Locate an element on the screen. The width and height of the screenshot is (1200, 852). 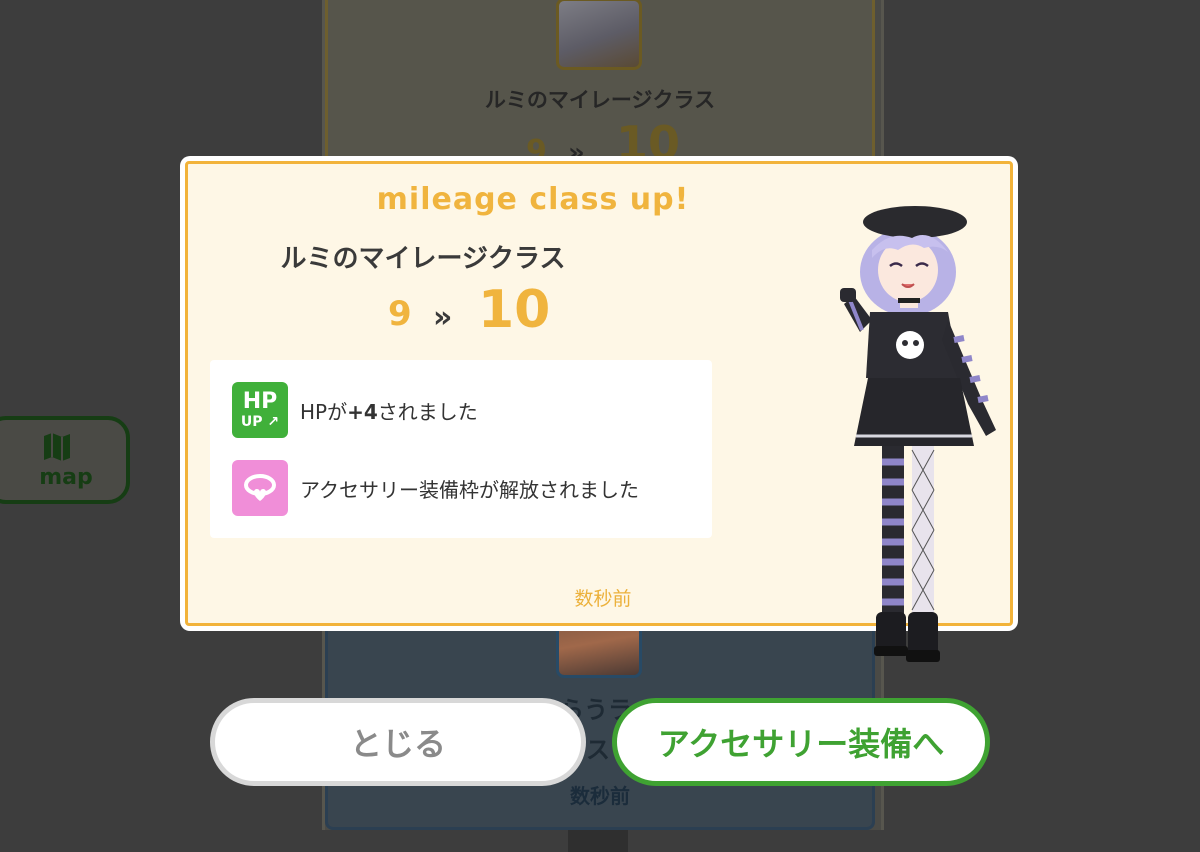
reward-item-accessory: アクセサリー装備枠が解放されました is located at coordinates (435, 488).